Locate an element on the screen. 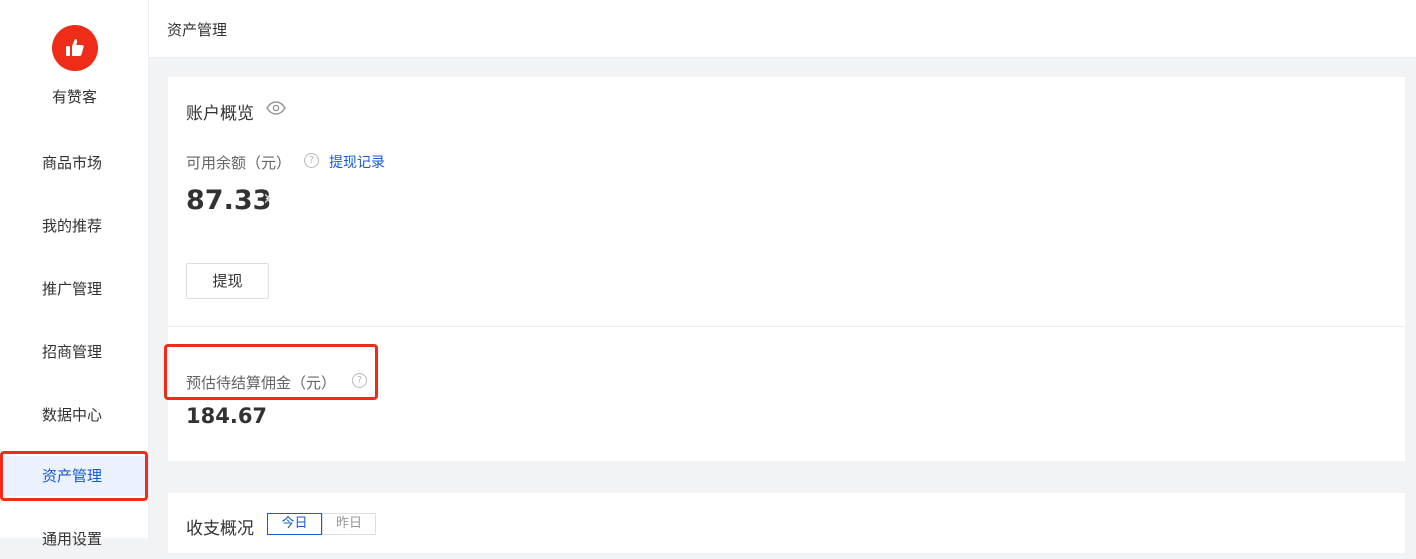 Image resolution: width=1416 pixels, height=559 pixels. tab-today: 今日 is located at coordinates (294, 524).